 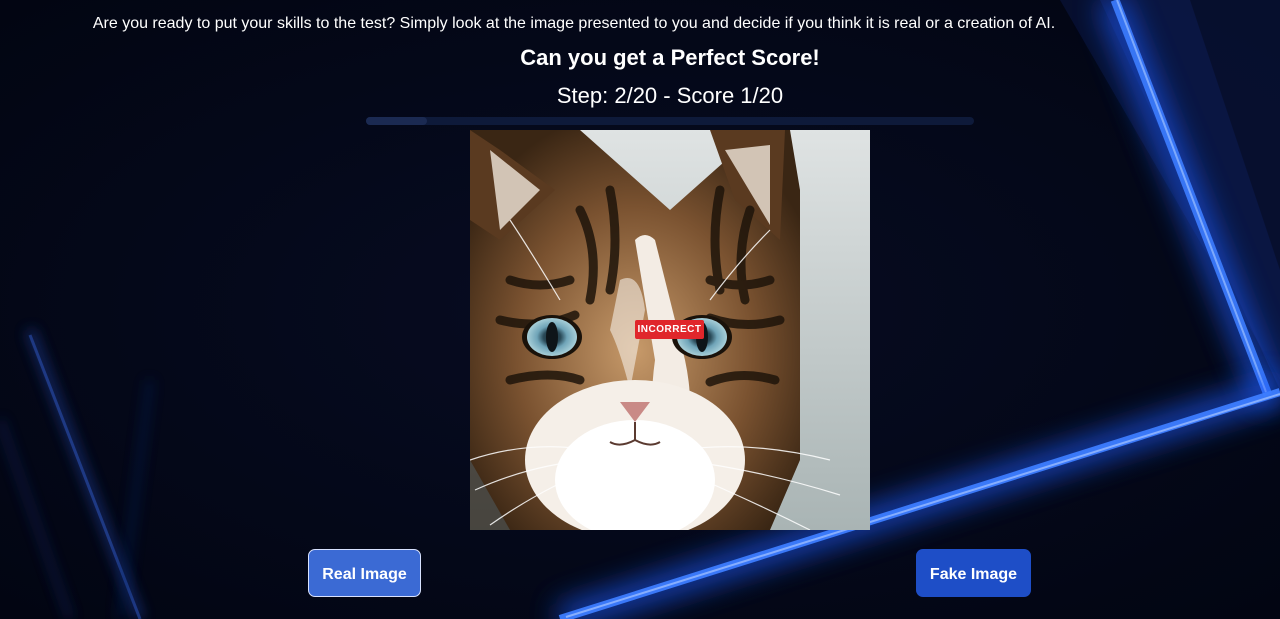 I want to click on step-score-status: Step: 2/20 - Score 1/20, so click(x=670, y=95).